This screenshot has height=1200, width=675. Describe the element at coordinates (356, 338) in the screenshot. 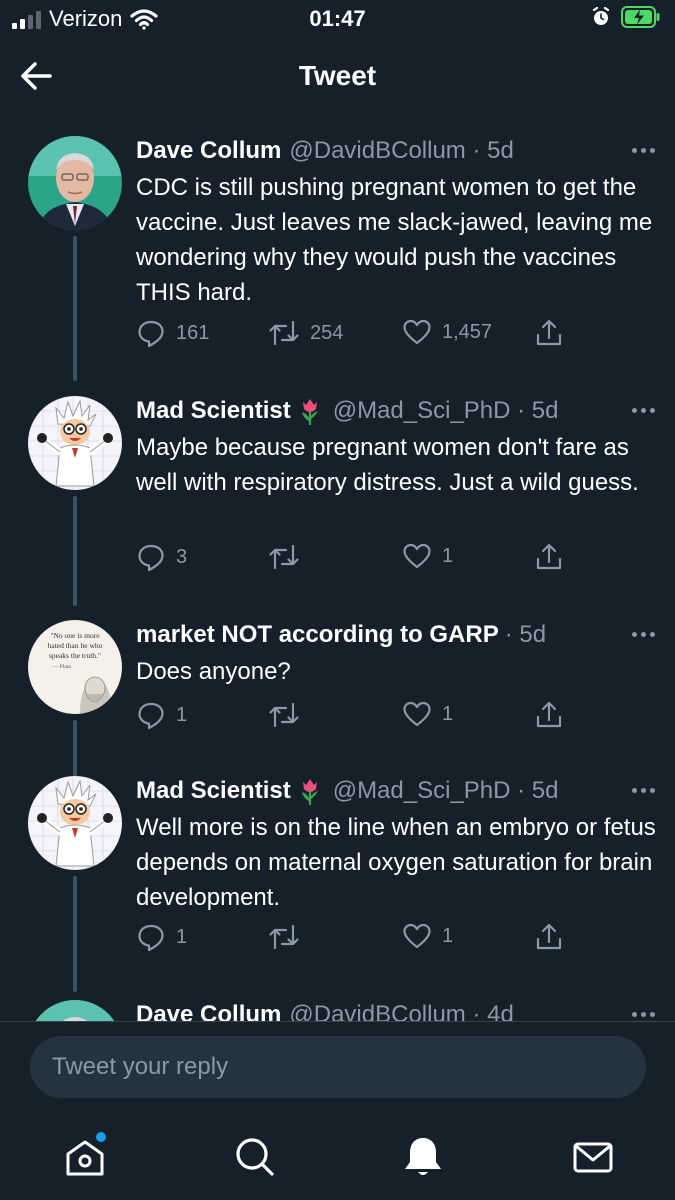

I see `tweet-actions: 161 254 1,457` at that location.